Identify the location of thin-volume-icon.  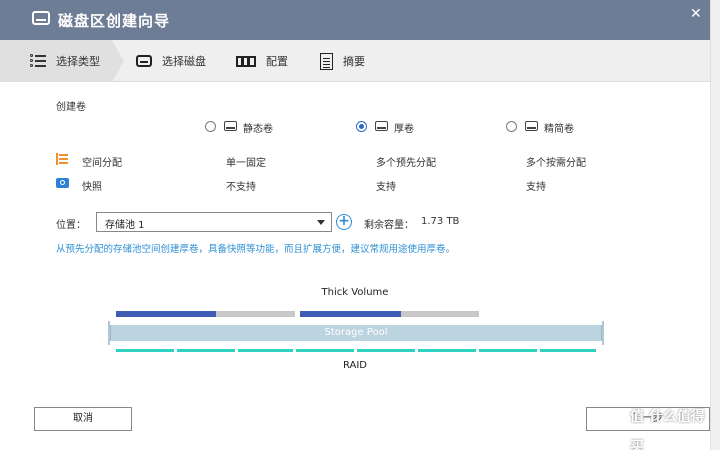
(531, 126).